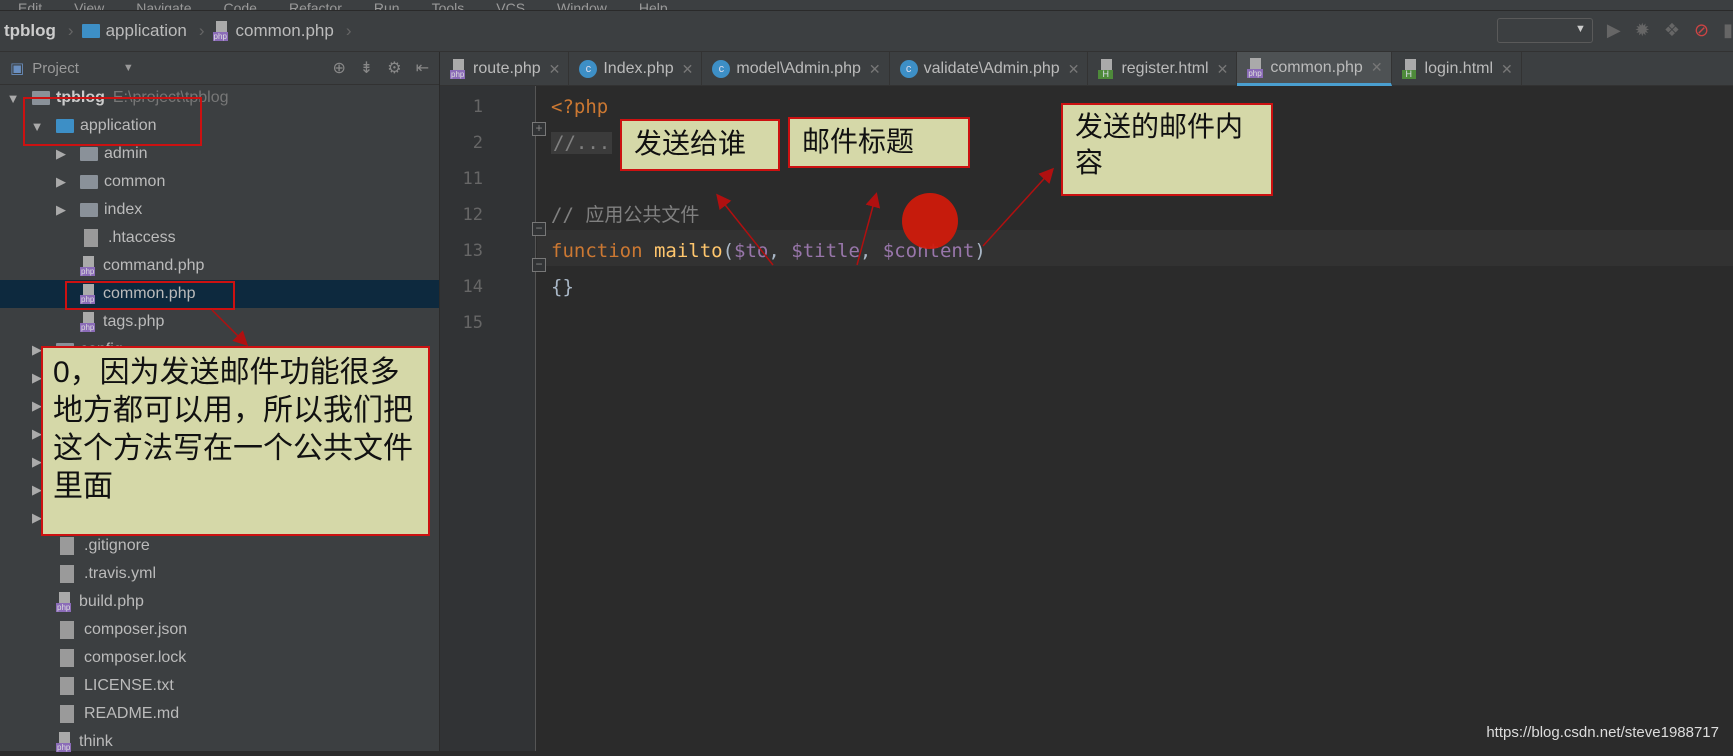  Describe the element at coordinates (275, 31) in the screenshot. I see `breadcrumb-file: common.php` at that location.